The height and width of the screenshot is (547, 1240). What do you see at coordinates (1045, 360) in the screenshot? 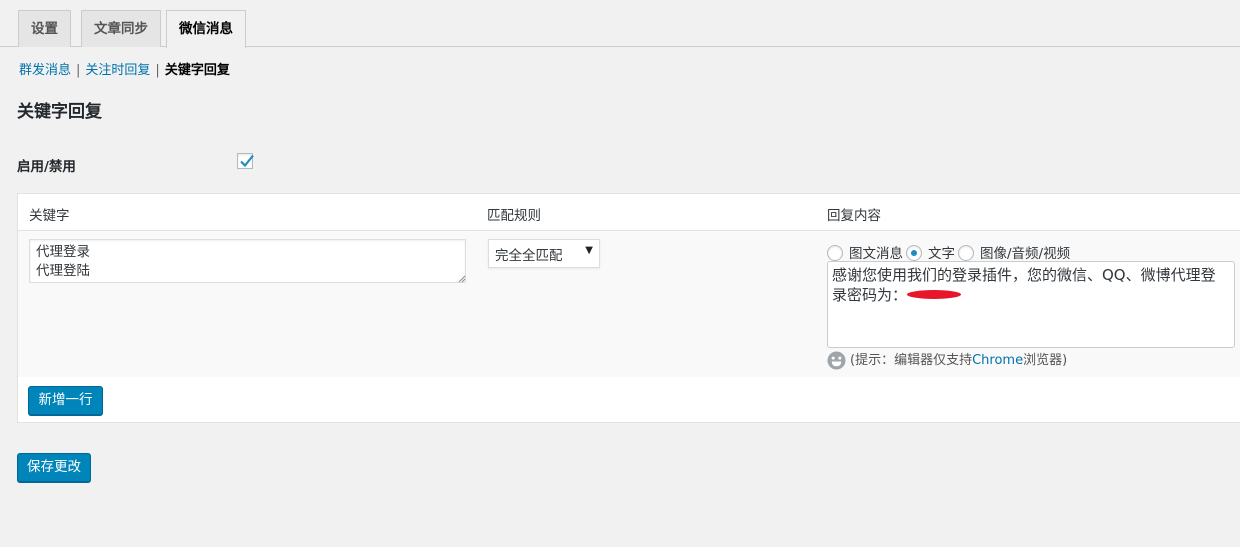
I see `hint-suffix: 浏览器)` at bounding box center [1045, 360].